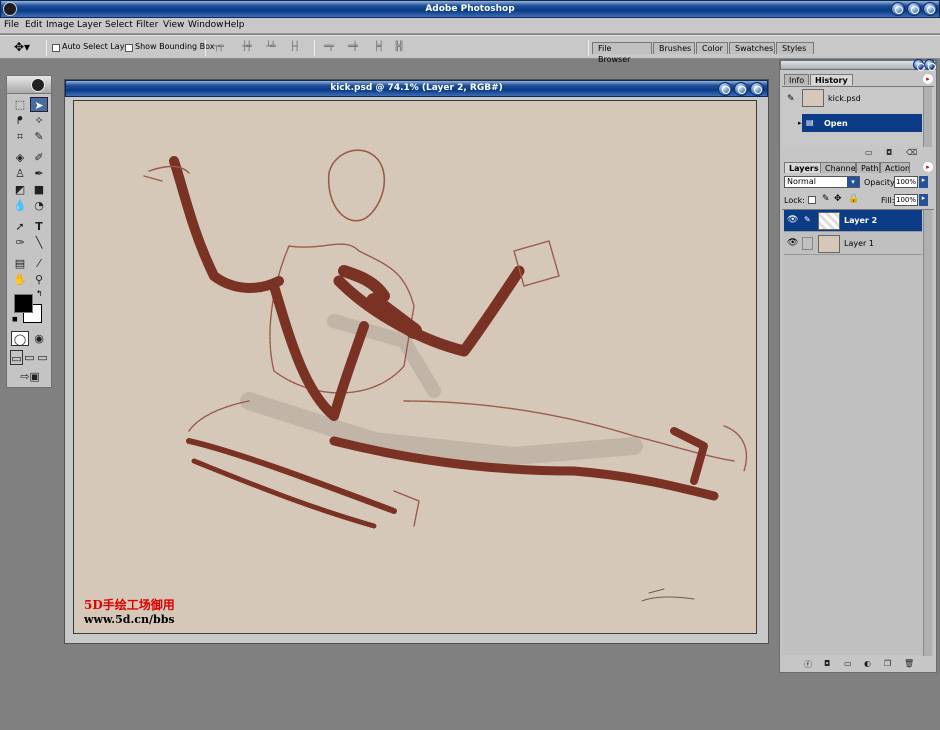  I want to click on tab-channels: Channels, so click(838, 167).